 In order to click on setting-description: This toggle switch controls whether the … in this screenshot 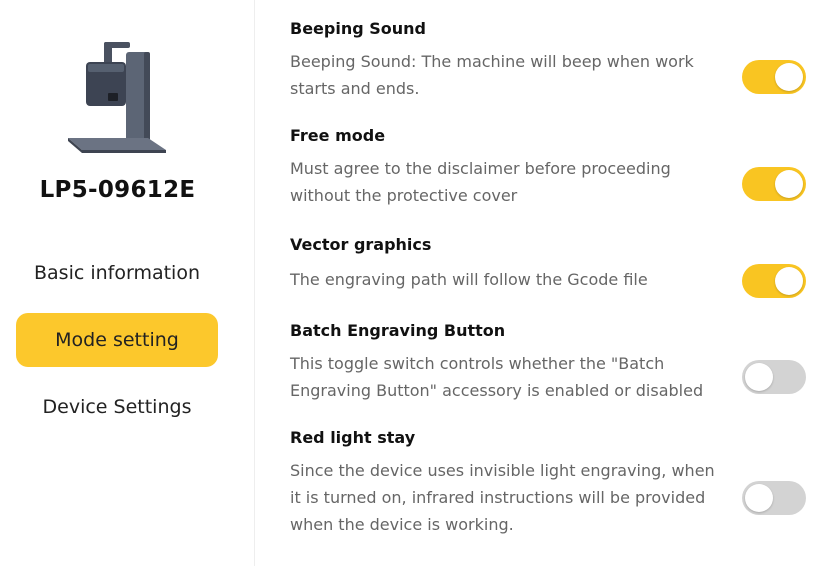, I will do `click(497, 377)`.